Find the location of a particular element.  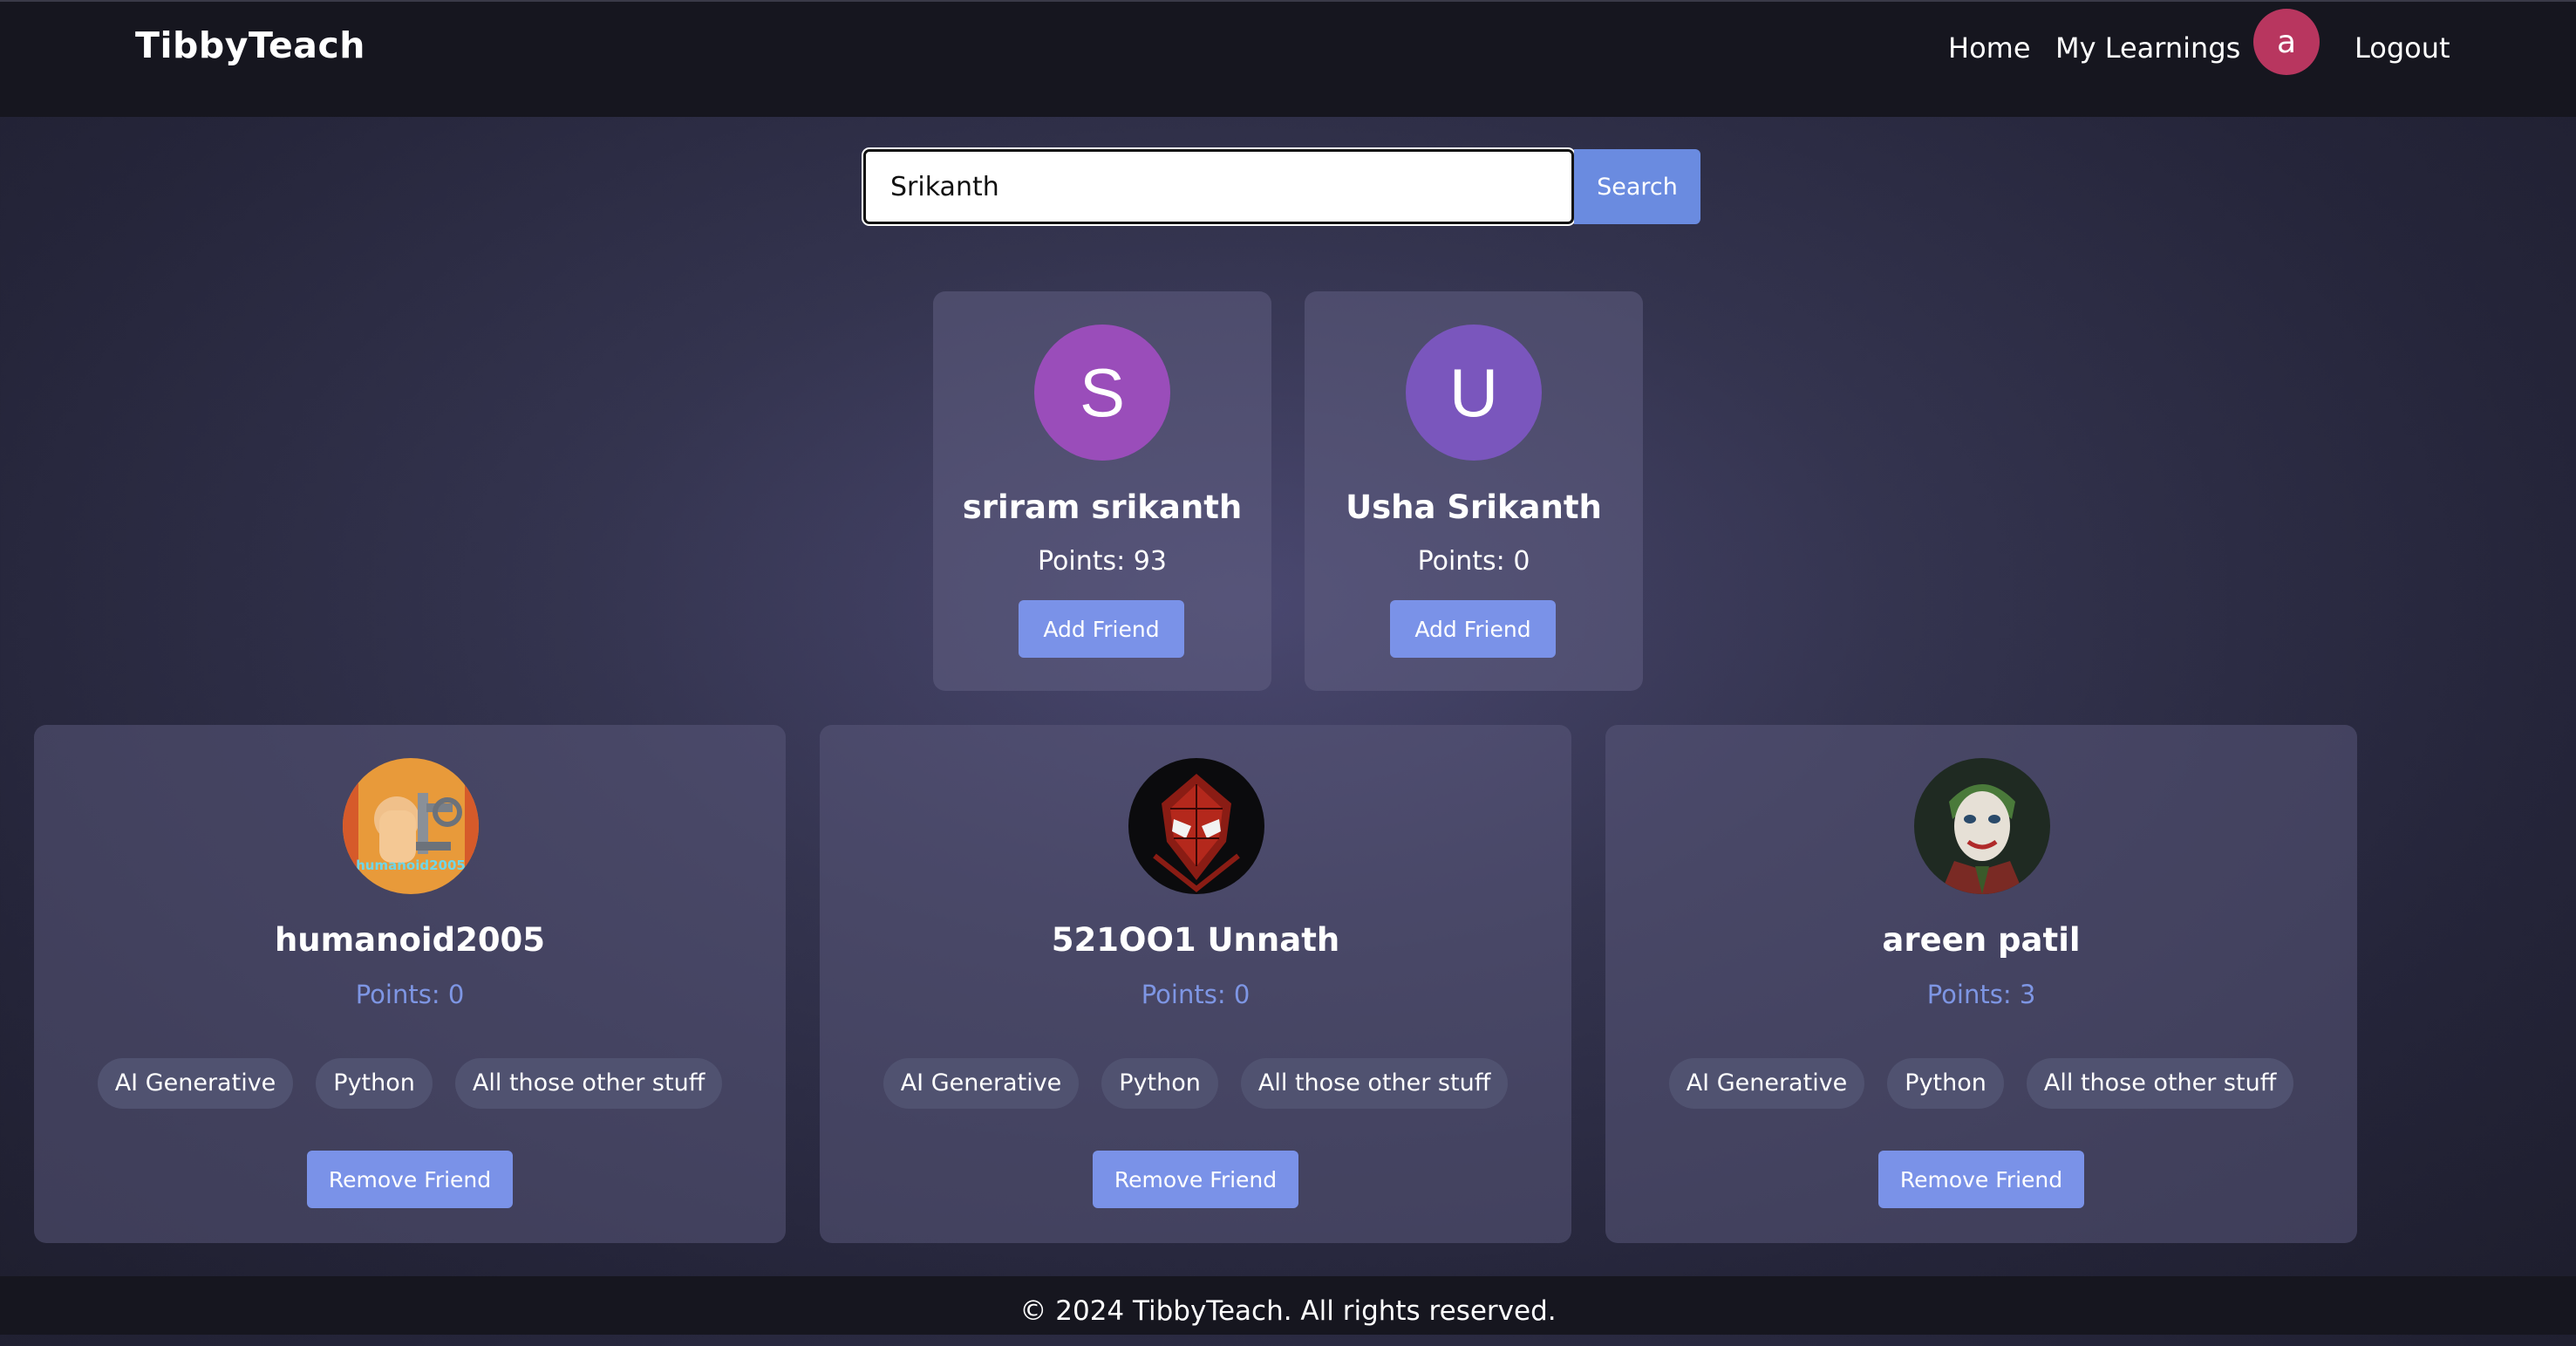

result-user-points: Points: 0 is located at coordinates (1473, 561).